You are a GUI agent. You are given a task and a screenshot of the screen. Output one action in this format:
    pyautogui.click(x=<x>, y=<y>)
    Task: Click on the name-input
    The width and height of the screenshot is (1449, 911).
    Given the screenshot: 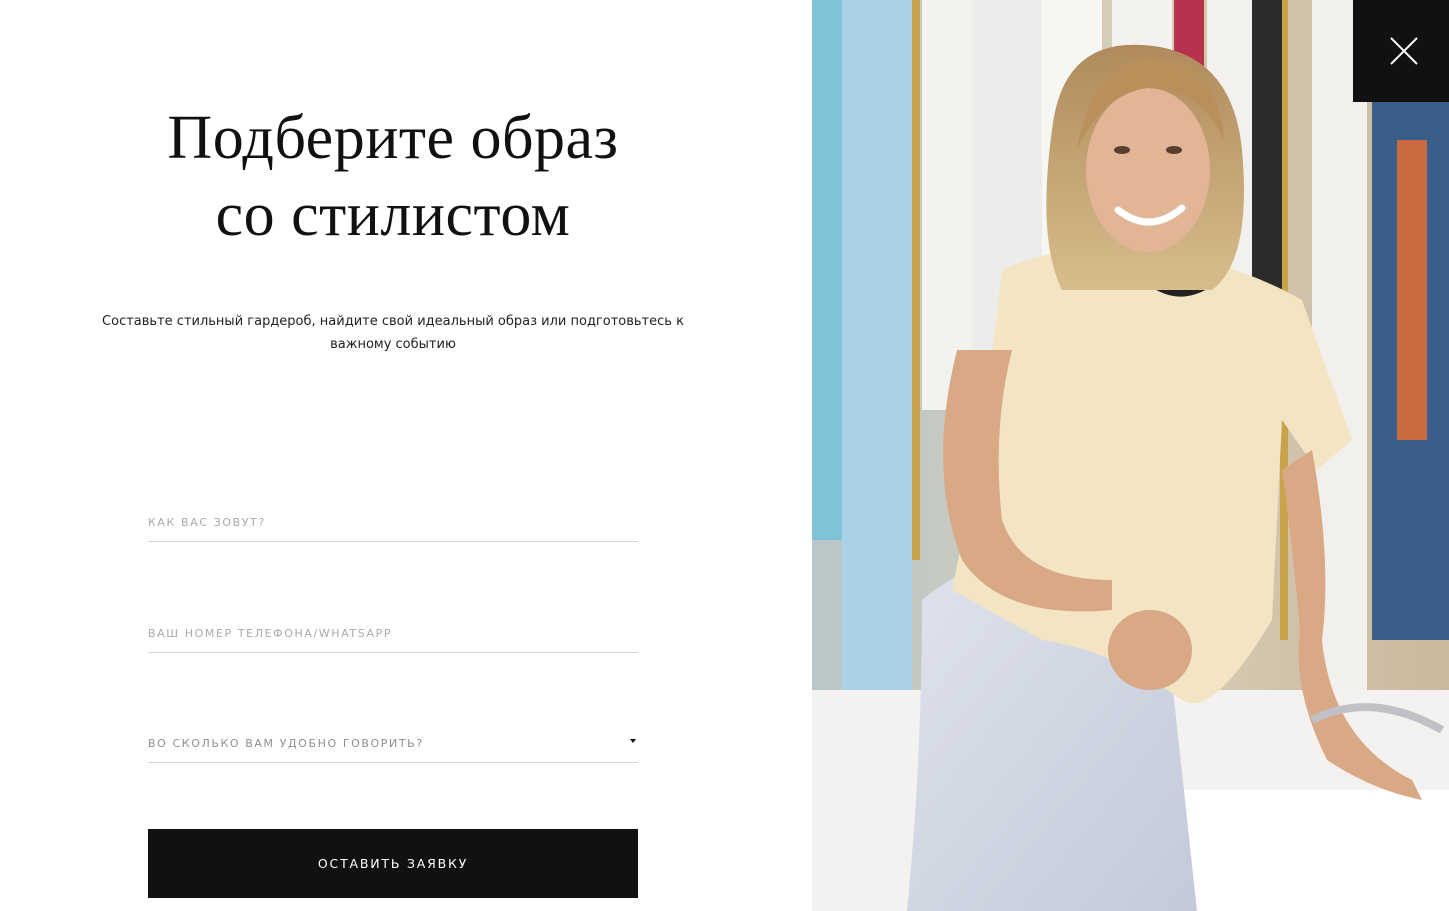 What is the action you would take?
    pyautogui.click(x=393, y=522)
    